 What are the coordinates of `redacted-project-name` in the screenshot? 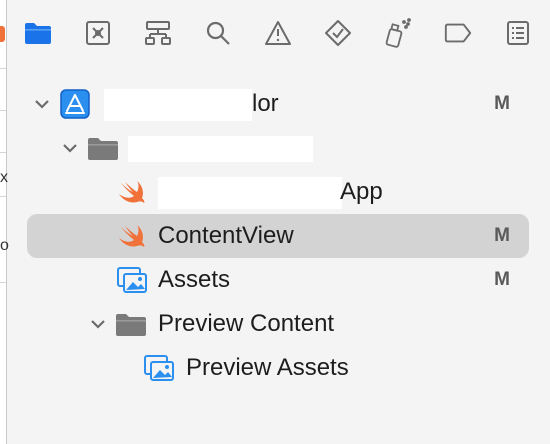 It's located at (178, 105).